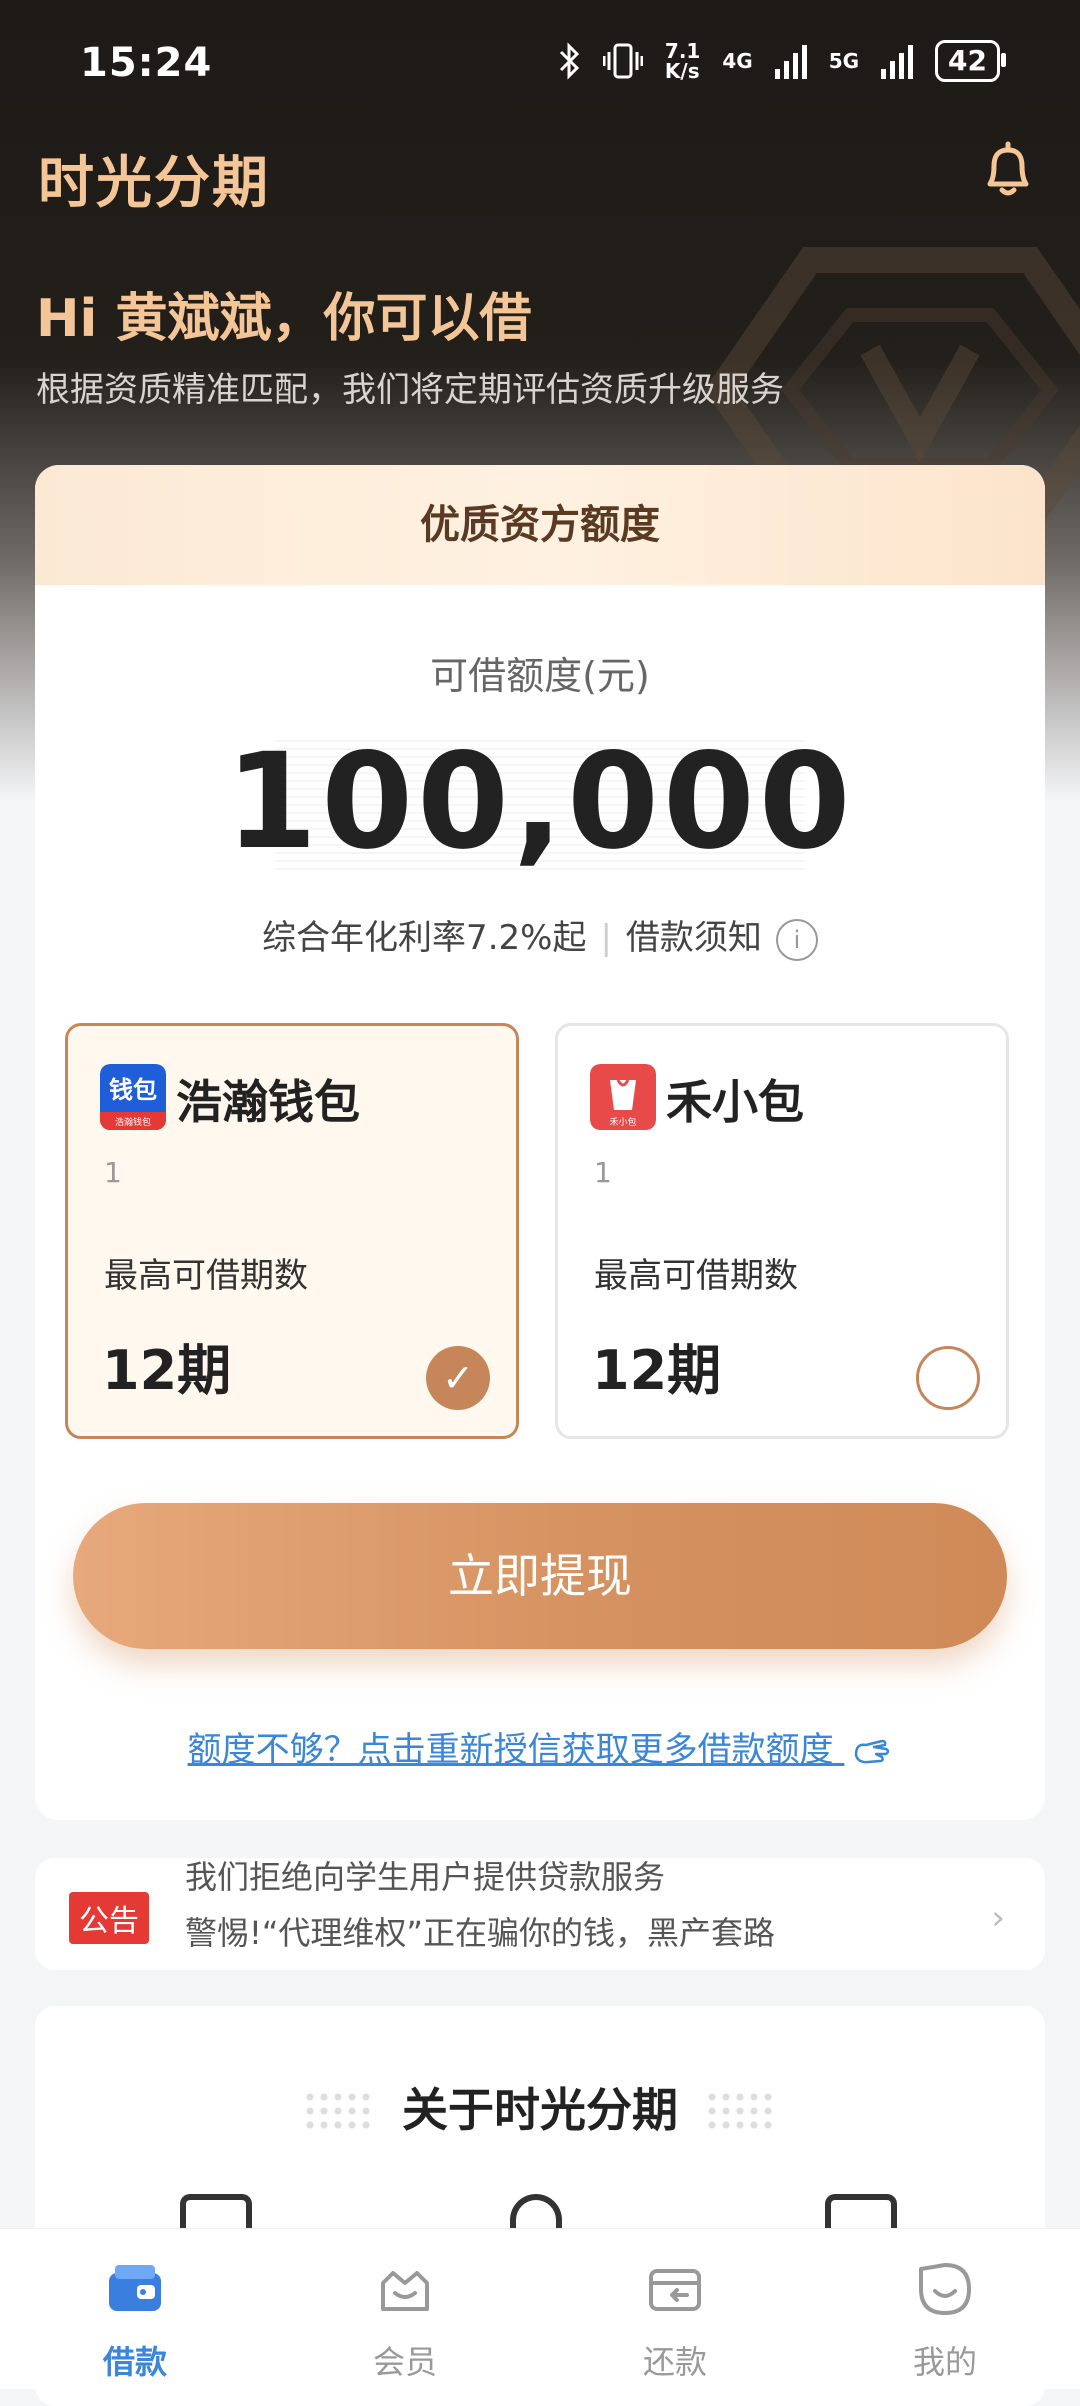 This screenshot has width=1080, height=2406. What do you see at coordinates (740, 2110) in the screenshot?
I see `dots-decoration-right` at bounding box center [740, 2110].